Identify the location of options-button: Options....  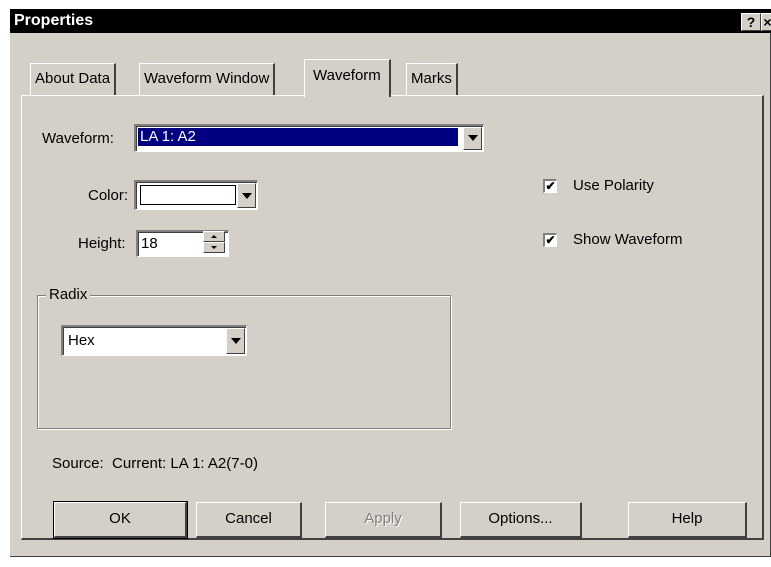
(521, 520).